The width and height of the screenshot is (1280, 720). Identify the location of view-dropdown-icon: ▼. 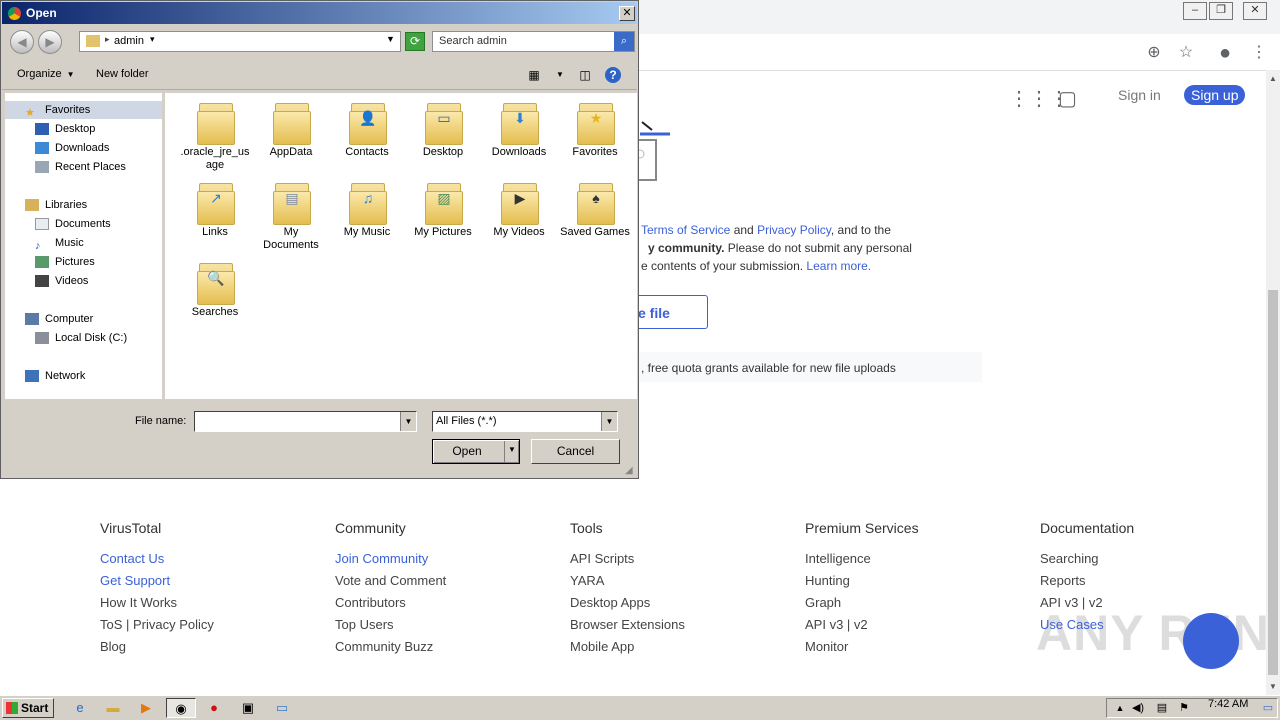
(560, 75).